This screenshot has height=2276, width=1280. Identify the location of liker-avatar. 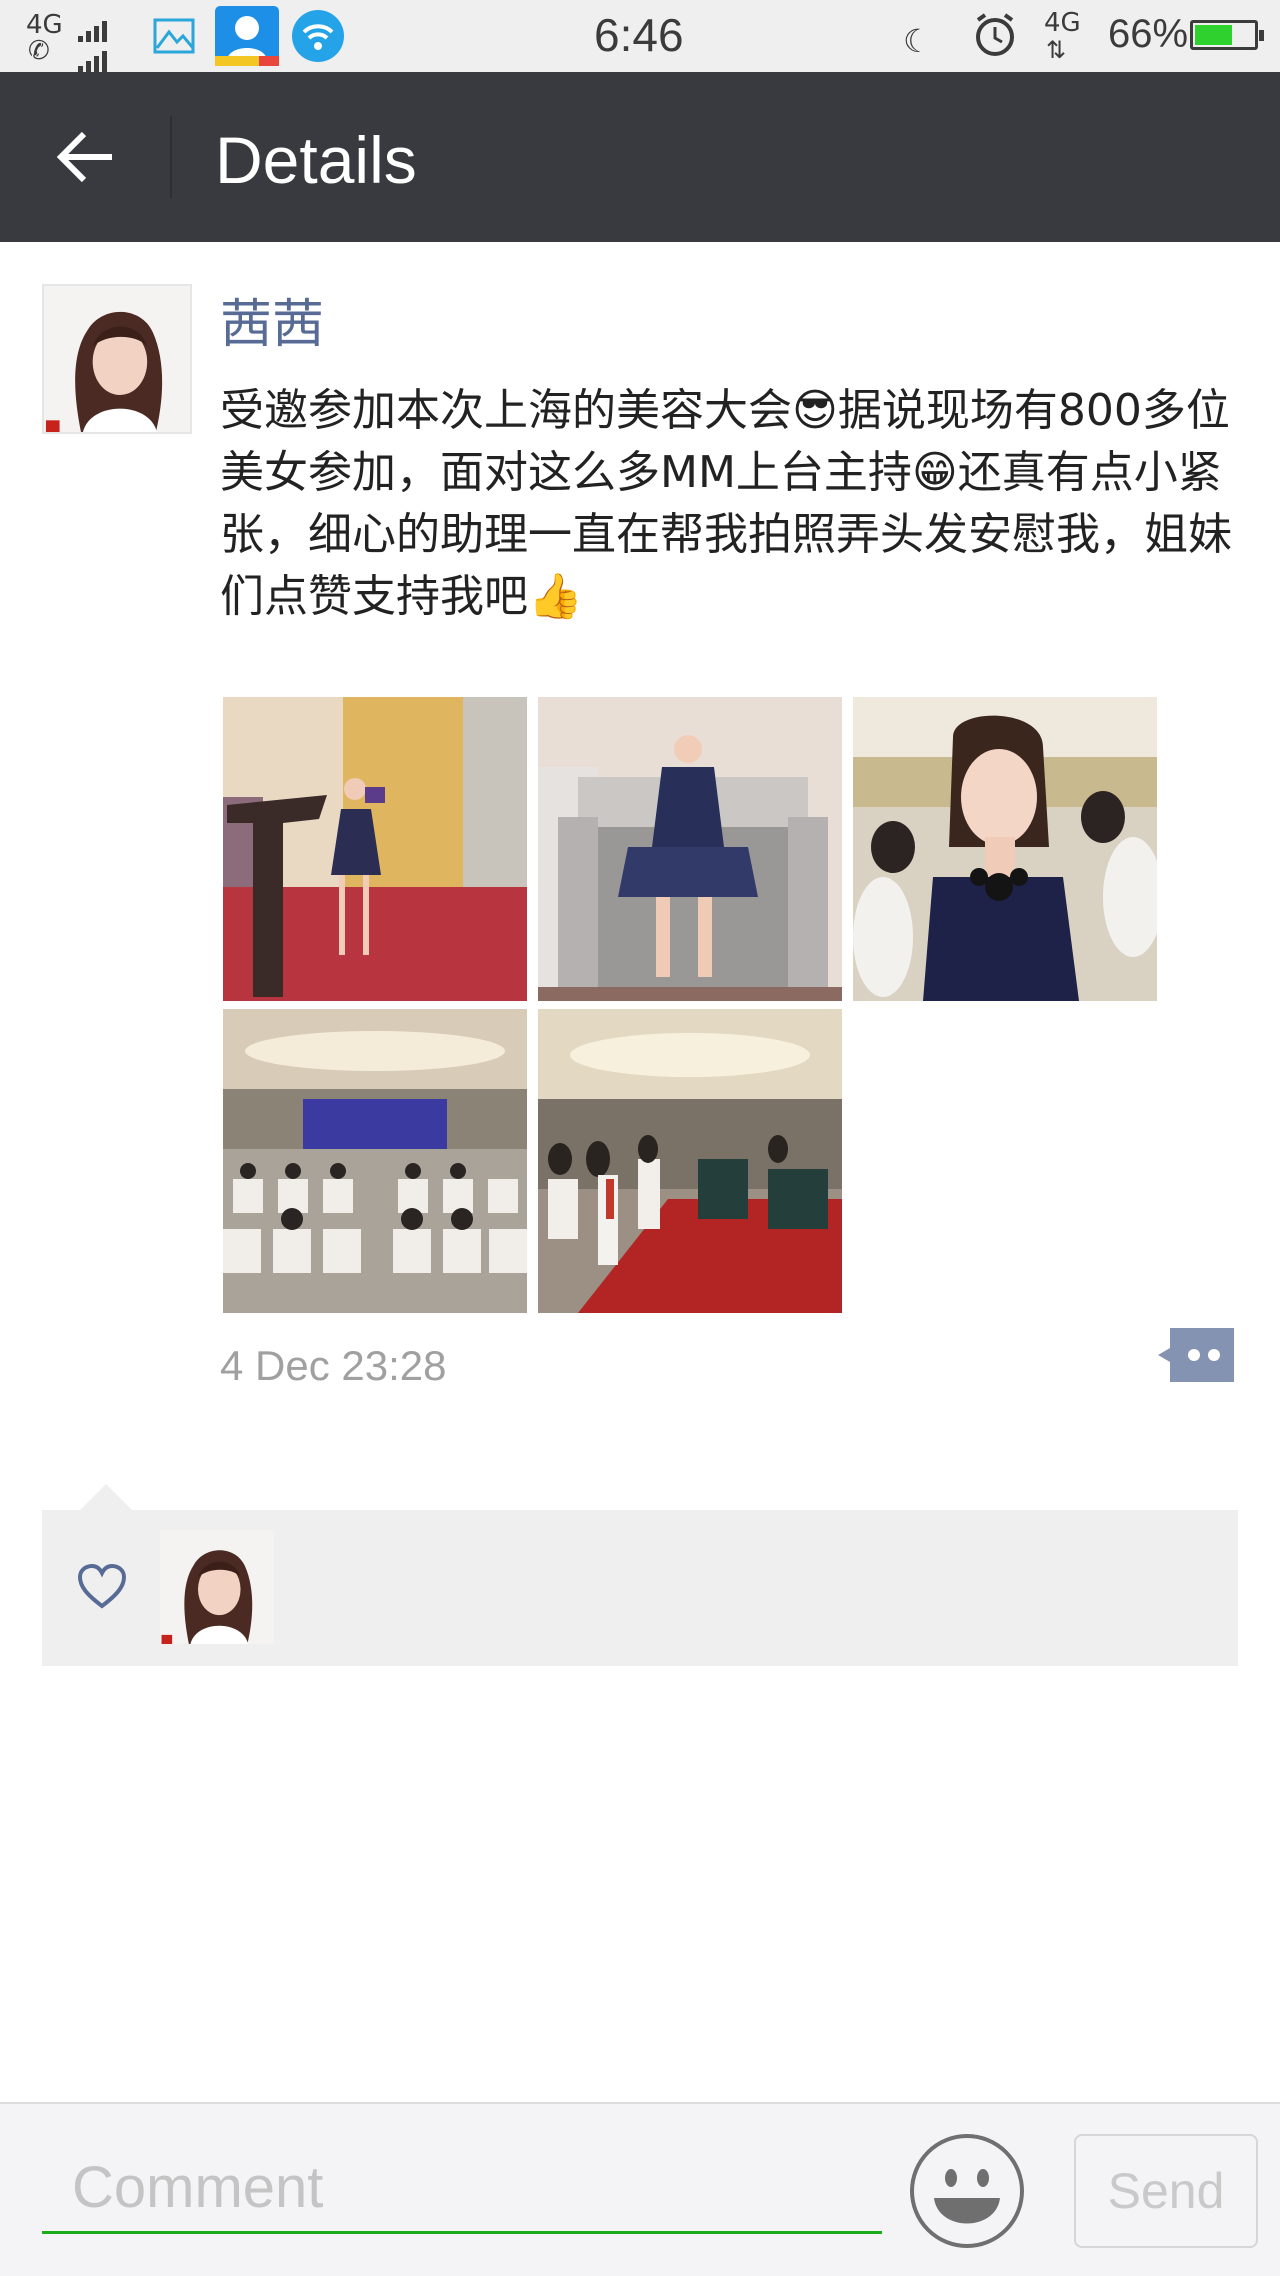
(217, 1587).